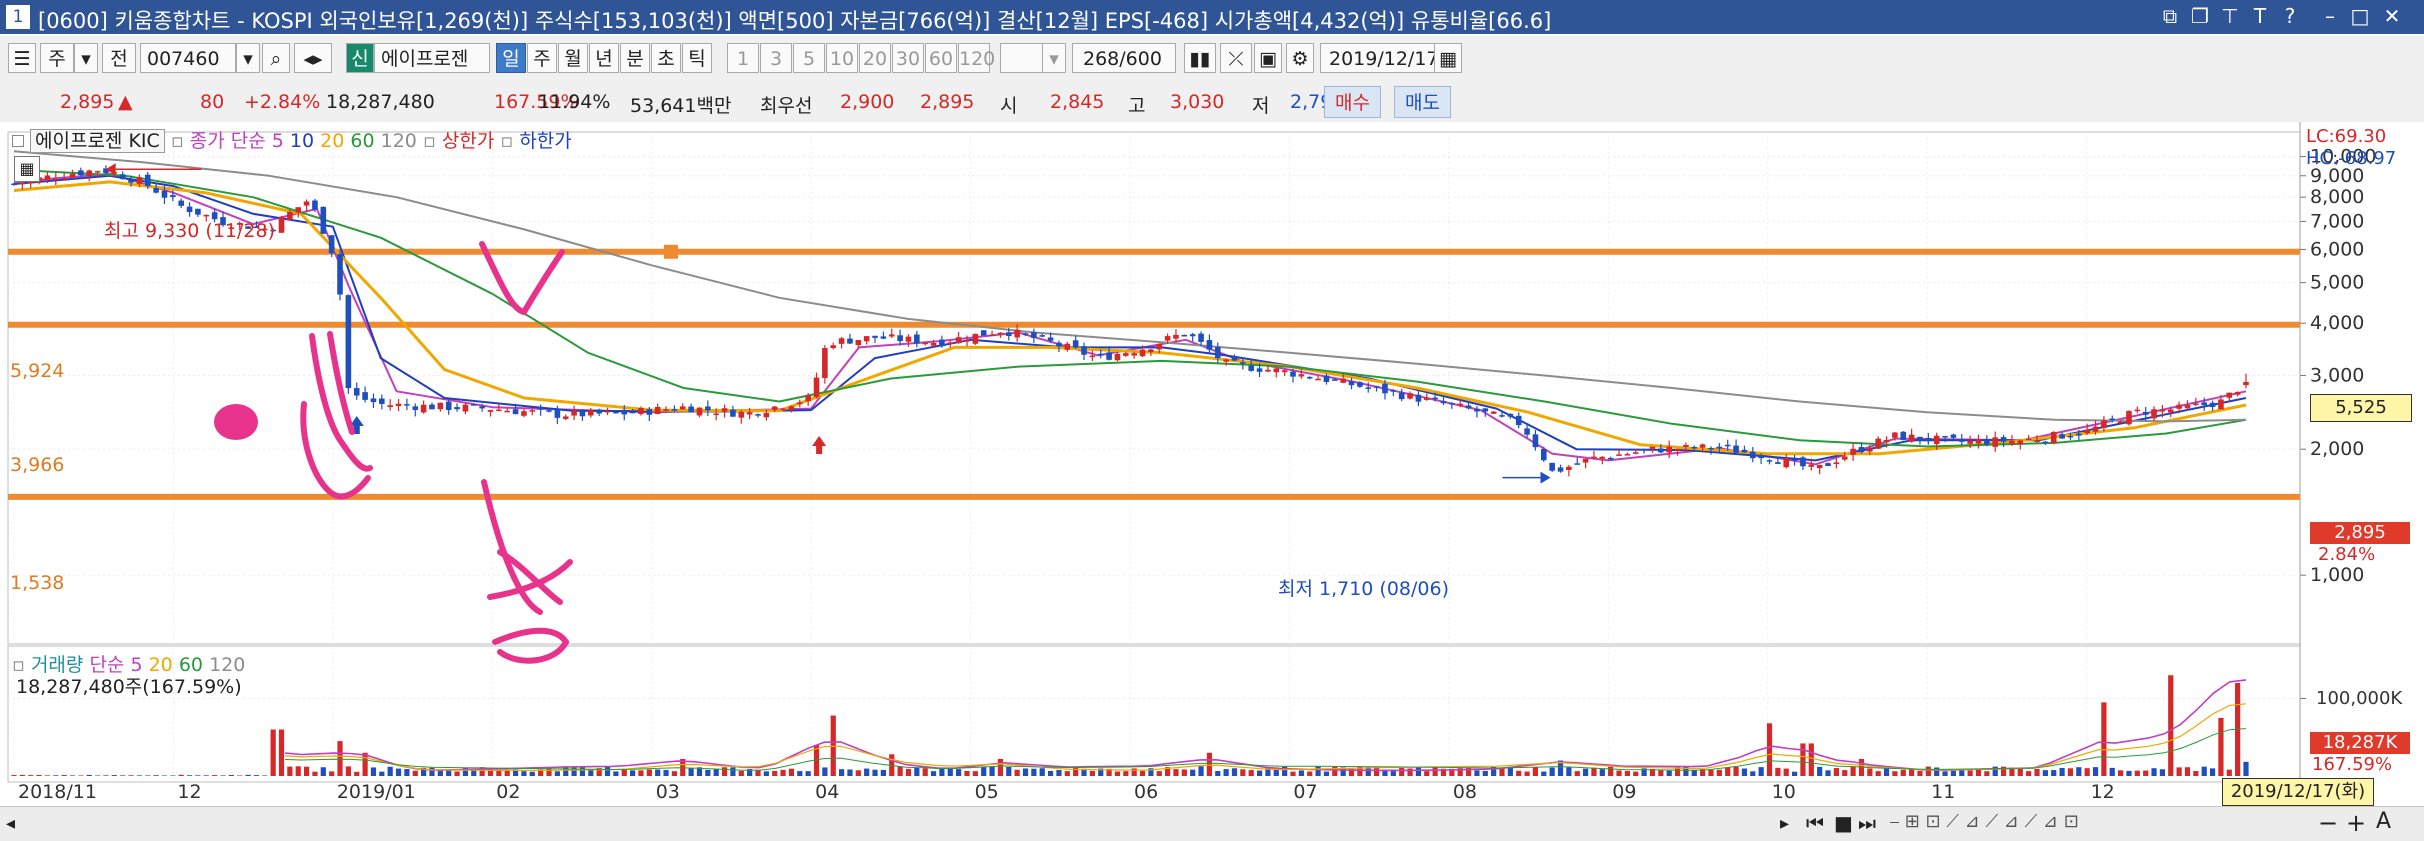 The height and width of the screenshot is (841, 2424). What do you see at coordinates (908, 58) in the screenshot?
I see `interval-tab-30: 30` at bounding box center [908, 58].